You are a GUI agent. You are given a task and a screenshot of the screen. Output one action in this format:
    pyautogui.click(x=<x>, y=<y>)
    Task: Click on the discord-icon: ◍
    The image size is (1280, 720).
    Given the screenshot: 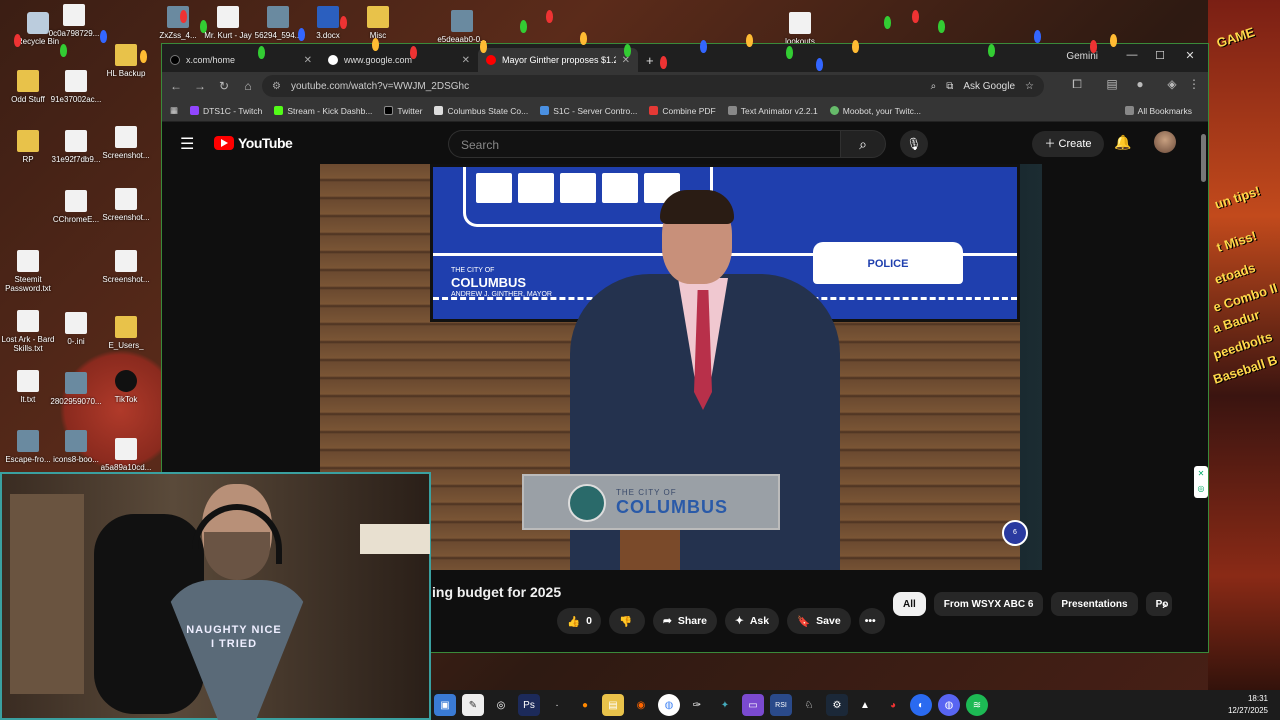 What is the action you would take?
    pyautogui.click(x=949, y=705)
    